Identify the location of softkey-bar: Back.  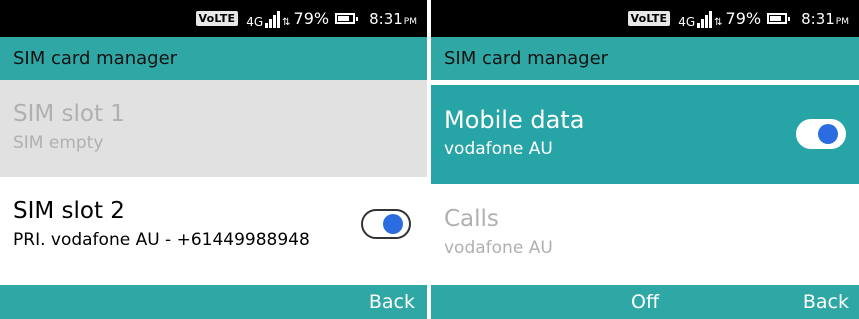
(213, 302).